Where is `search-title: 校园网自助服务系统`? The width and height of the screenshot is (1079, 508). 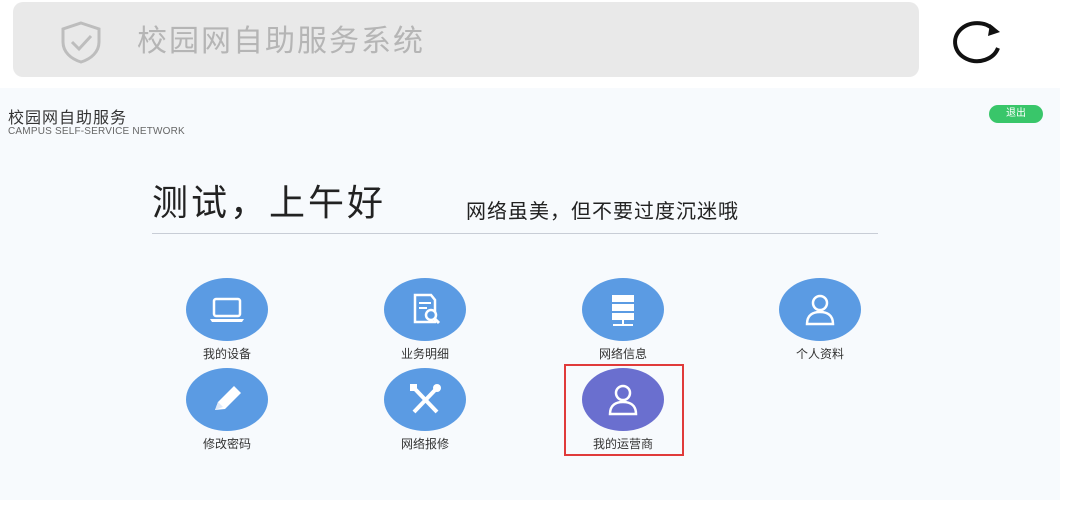 search-title: 校园网自助服务系统 is located at coordinates (281, 41).